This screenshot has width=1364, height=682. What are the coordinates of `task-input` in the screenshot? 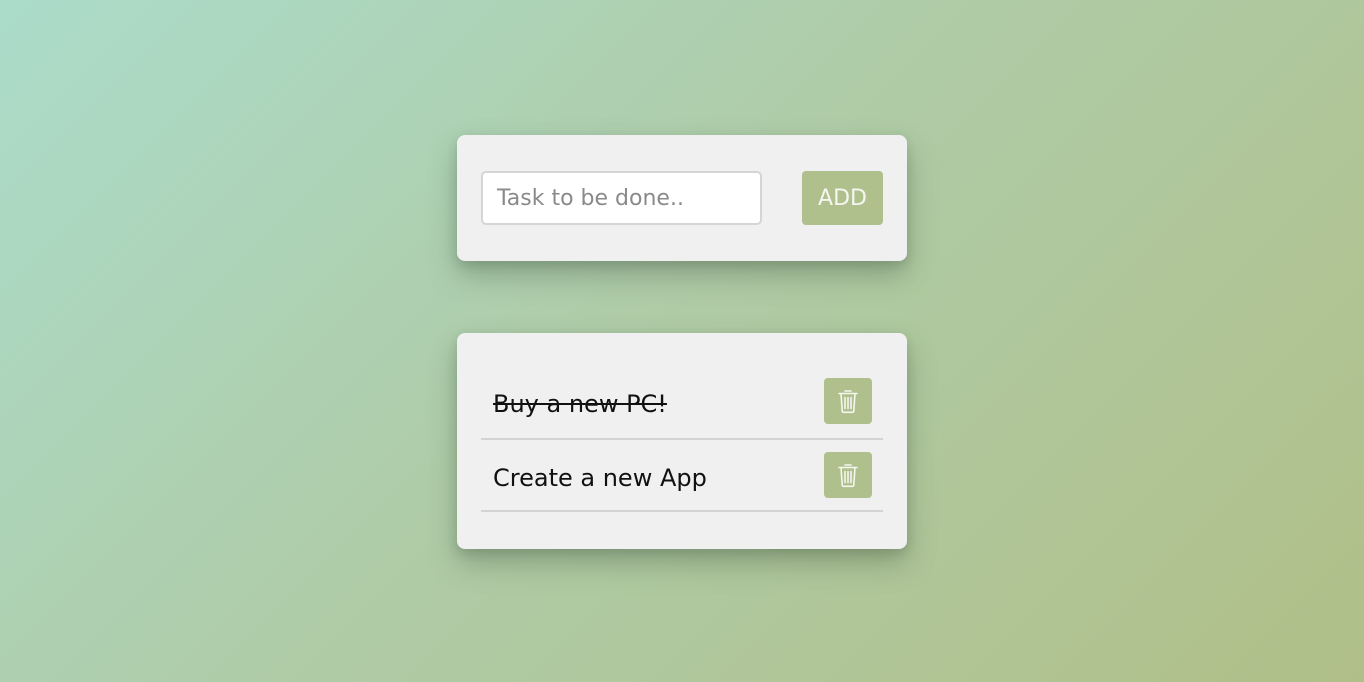 It's located at (621, 198).